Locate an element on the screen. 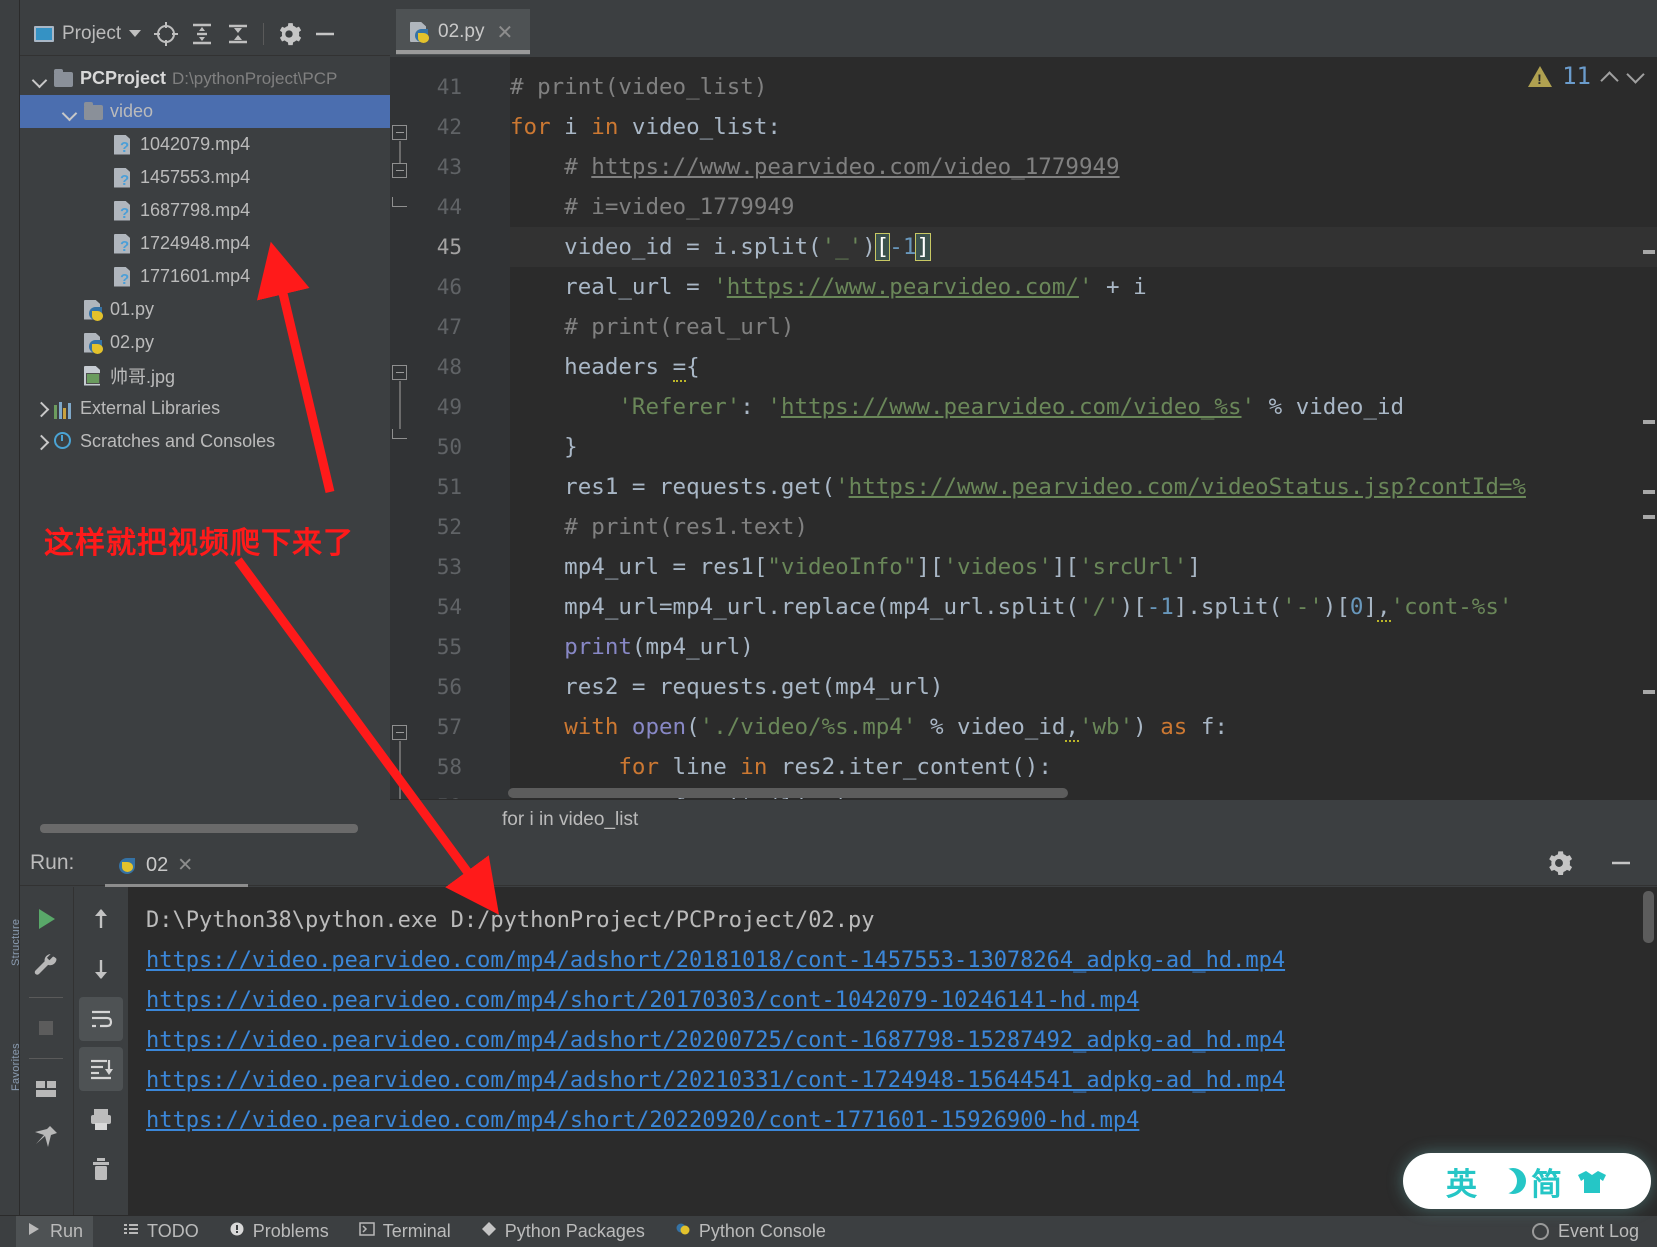  editor-vscrollbar is located at coordinates (1649, 420).